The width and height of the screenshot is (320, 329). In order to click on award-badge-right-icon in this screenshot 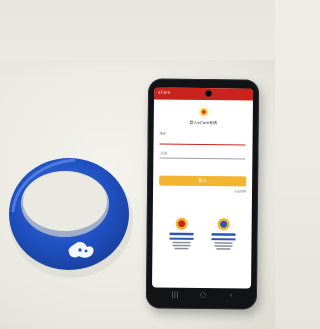, I will do `click(223, 234)`.